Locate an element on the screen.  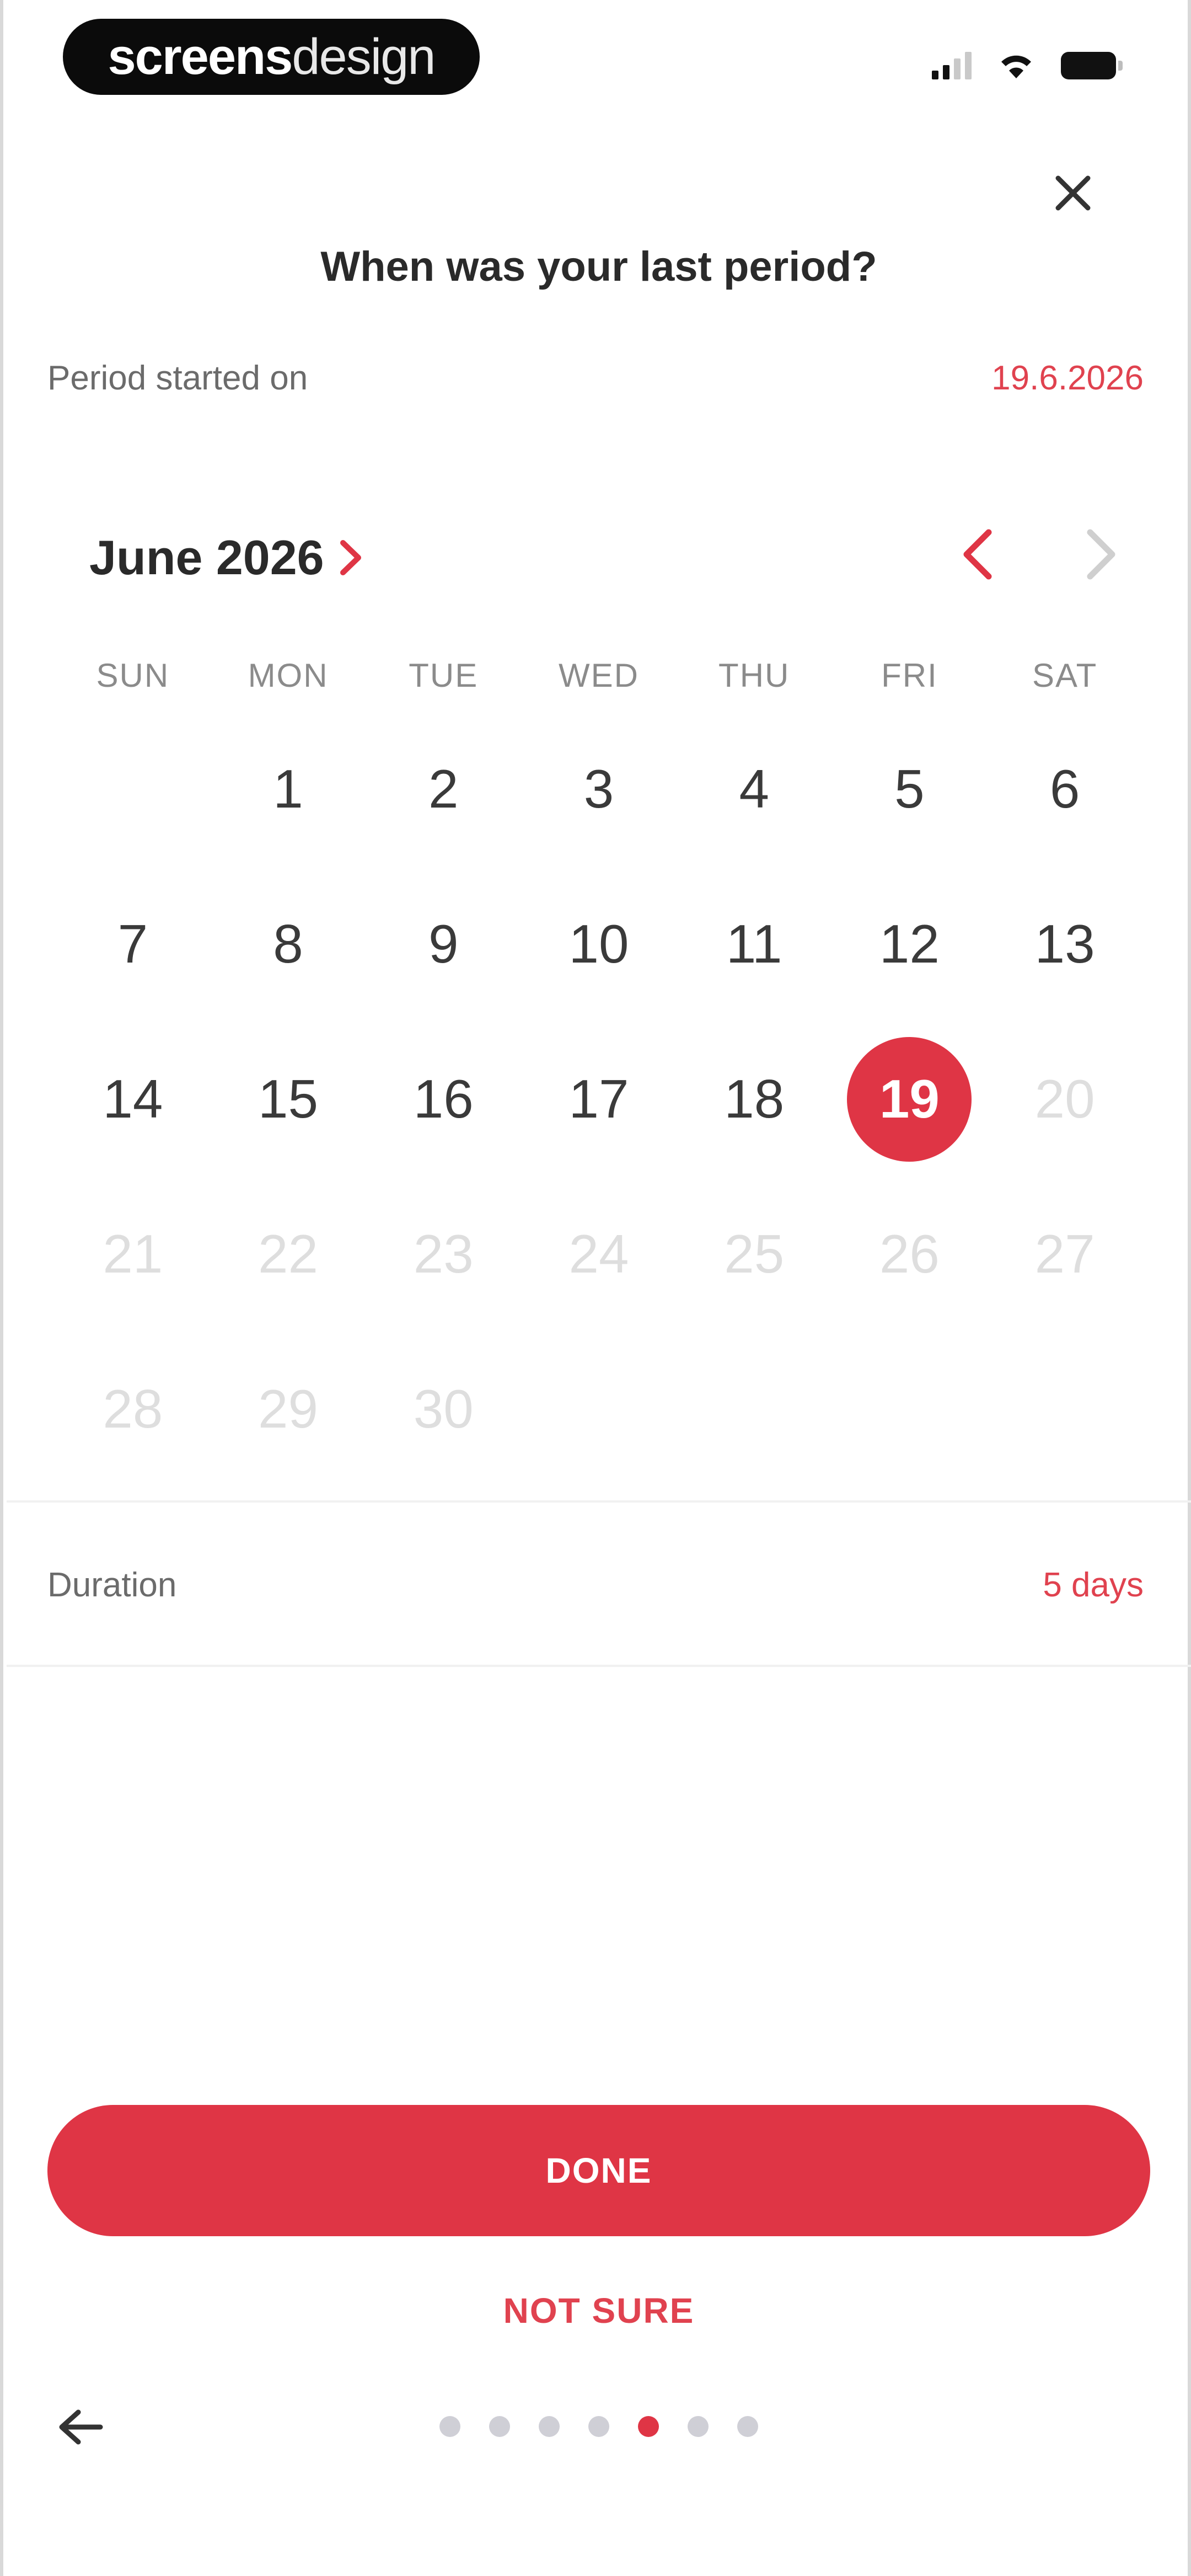
close-icon is located at coordinates (1073, 193).